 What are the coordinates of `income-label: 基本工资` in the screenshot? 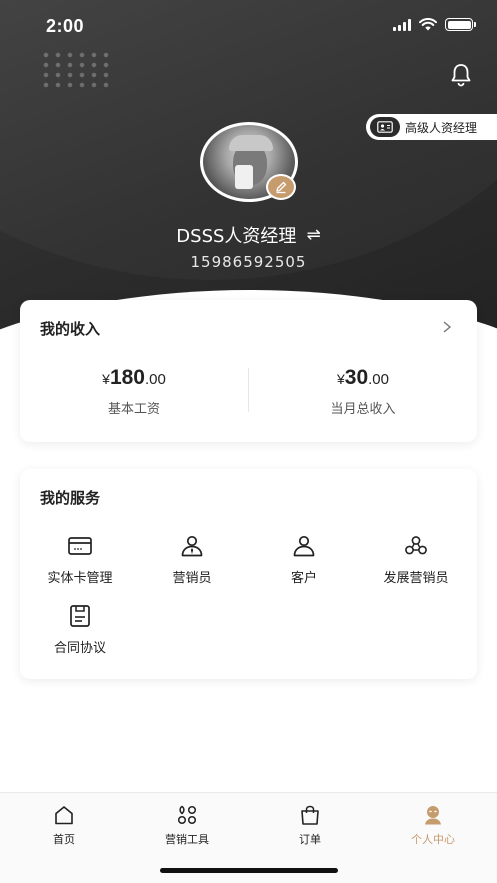 It's located at (133, 409).